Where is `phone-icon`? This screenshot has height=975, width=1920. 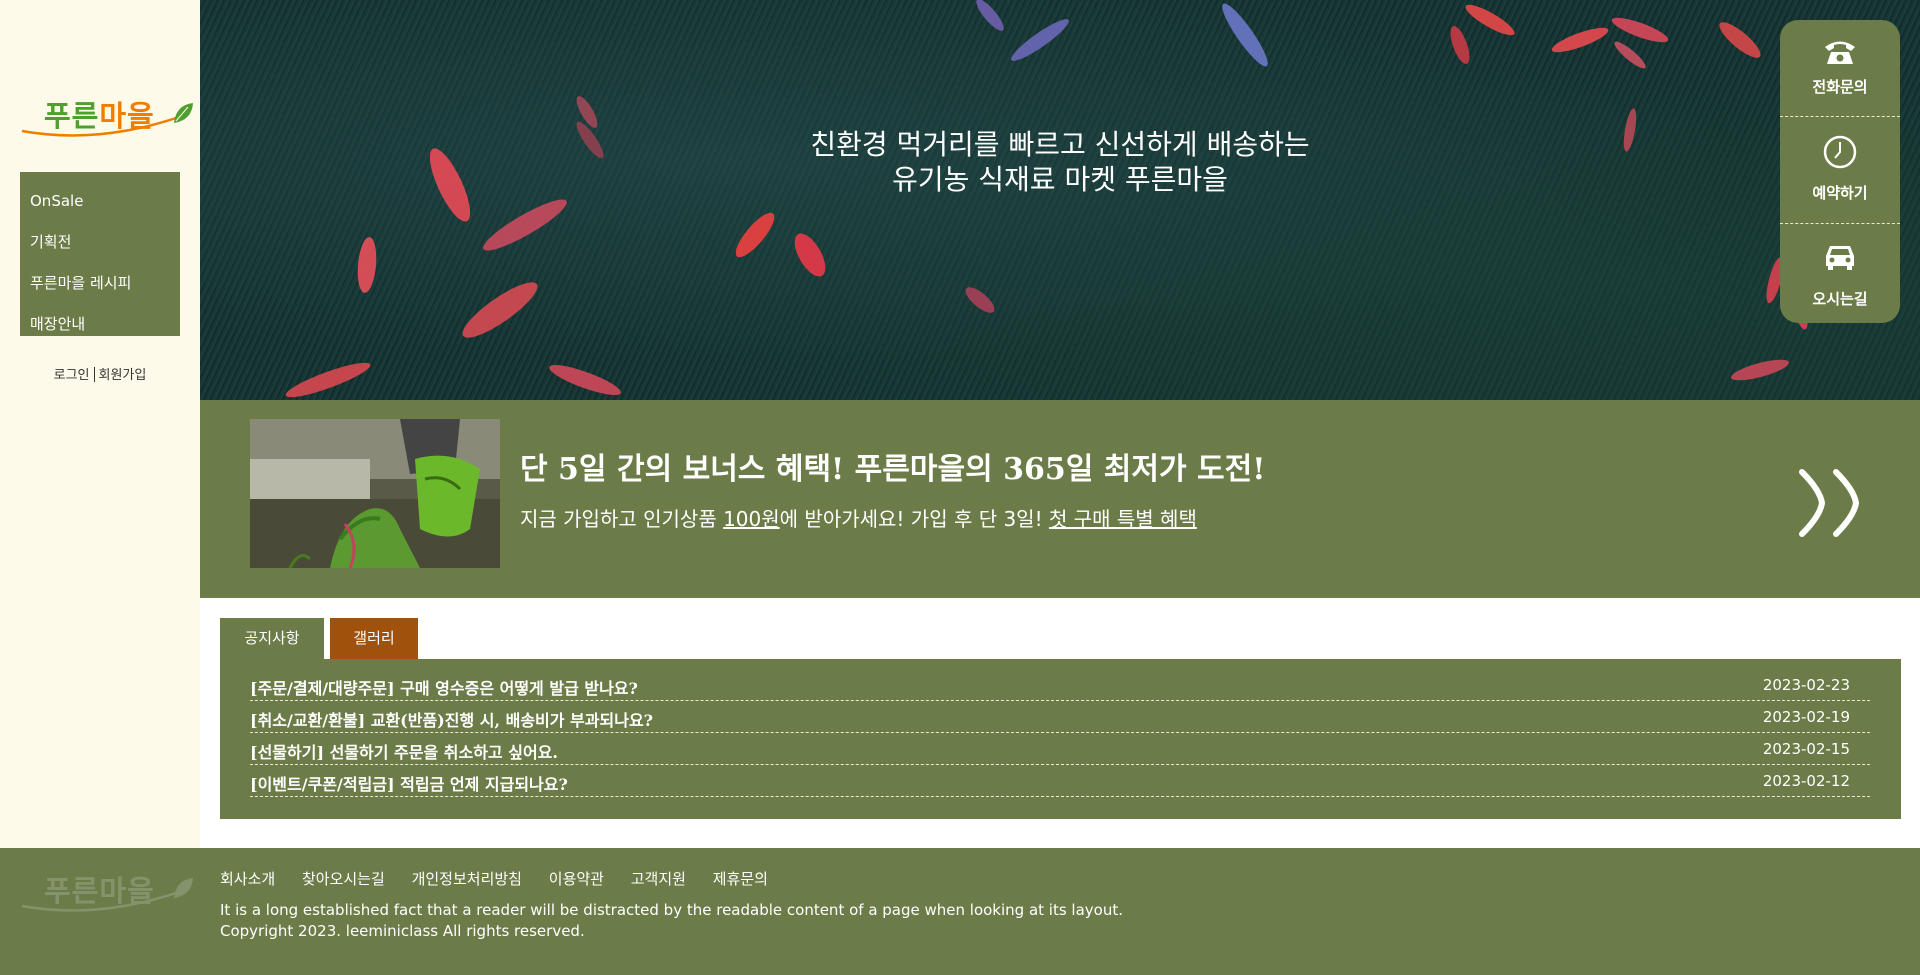 phone-icon is located at coordinates (1840, 52).